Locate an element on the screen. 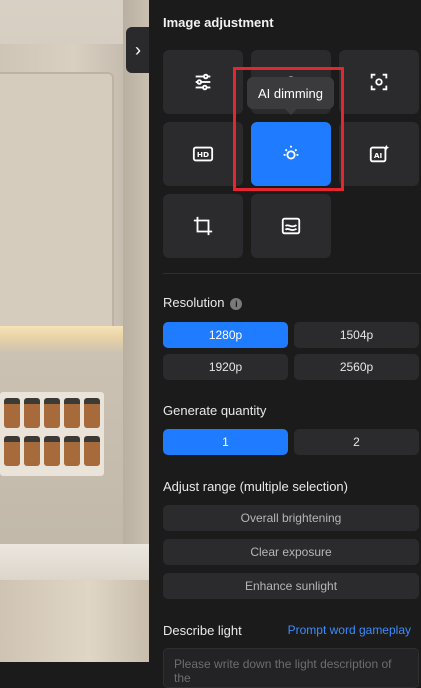 This screenshot has width=421, height=688. tool-landscape is located at coordinates (291, 226).